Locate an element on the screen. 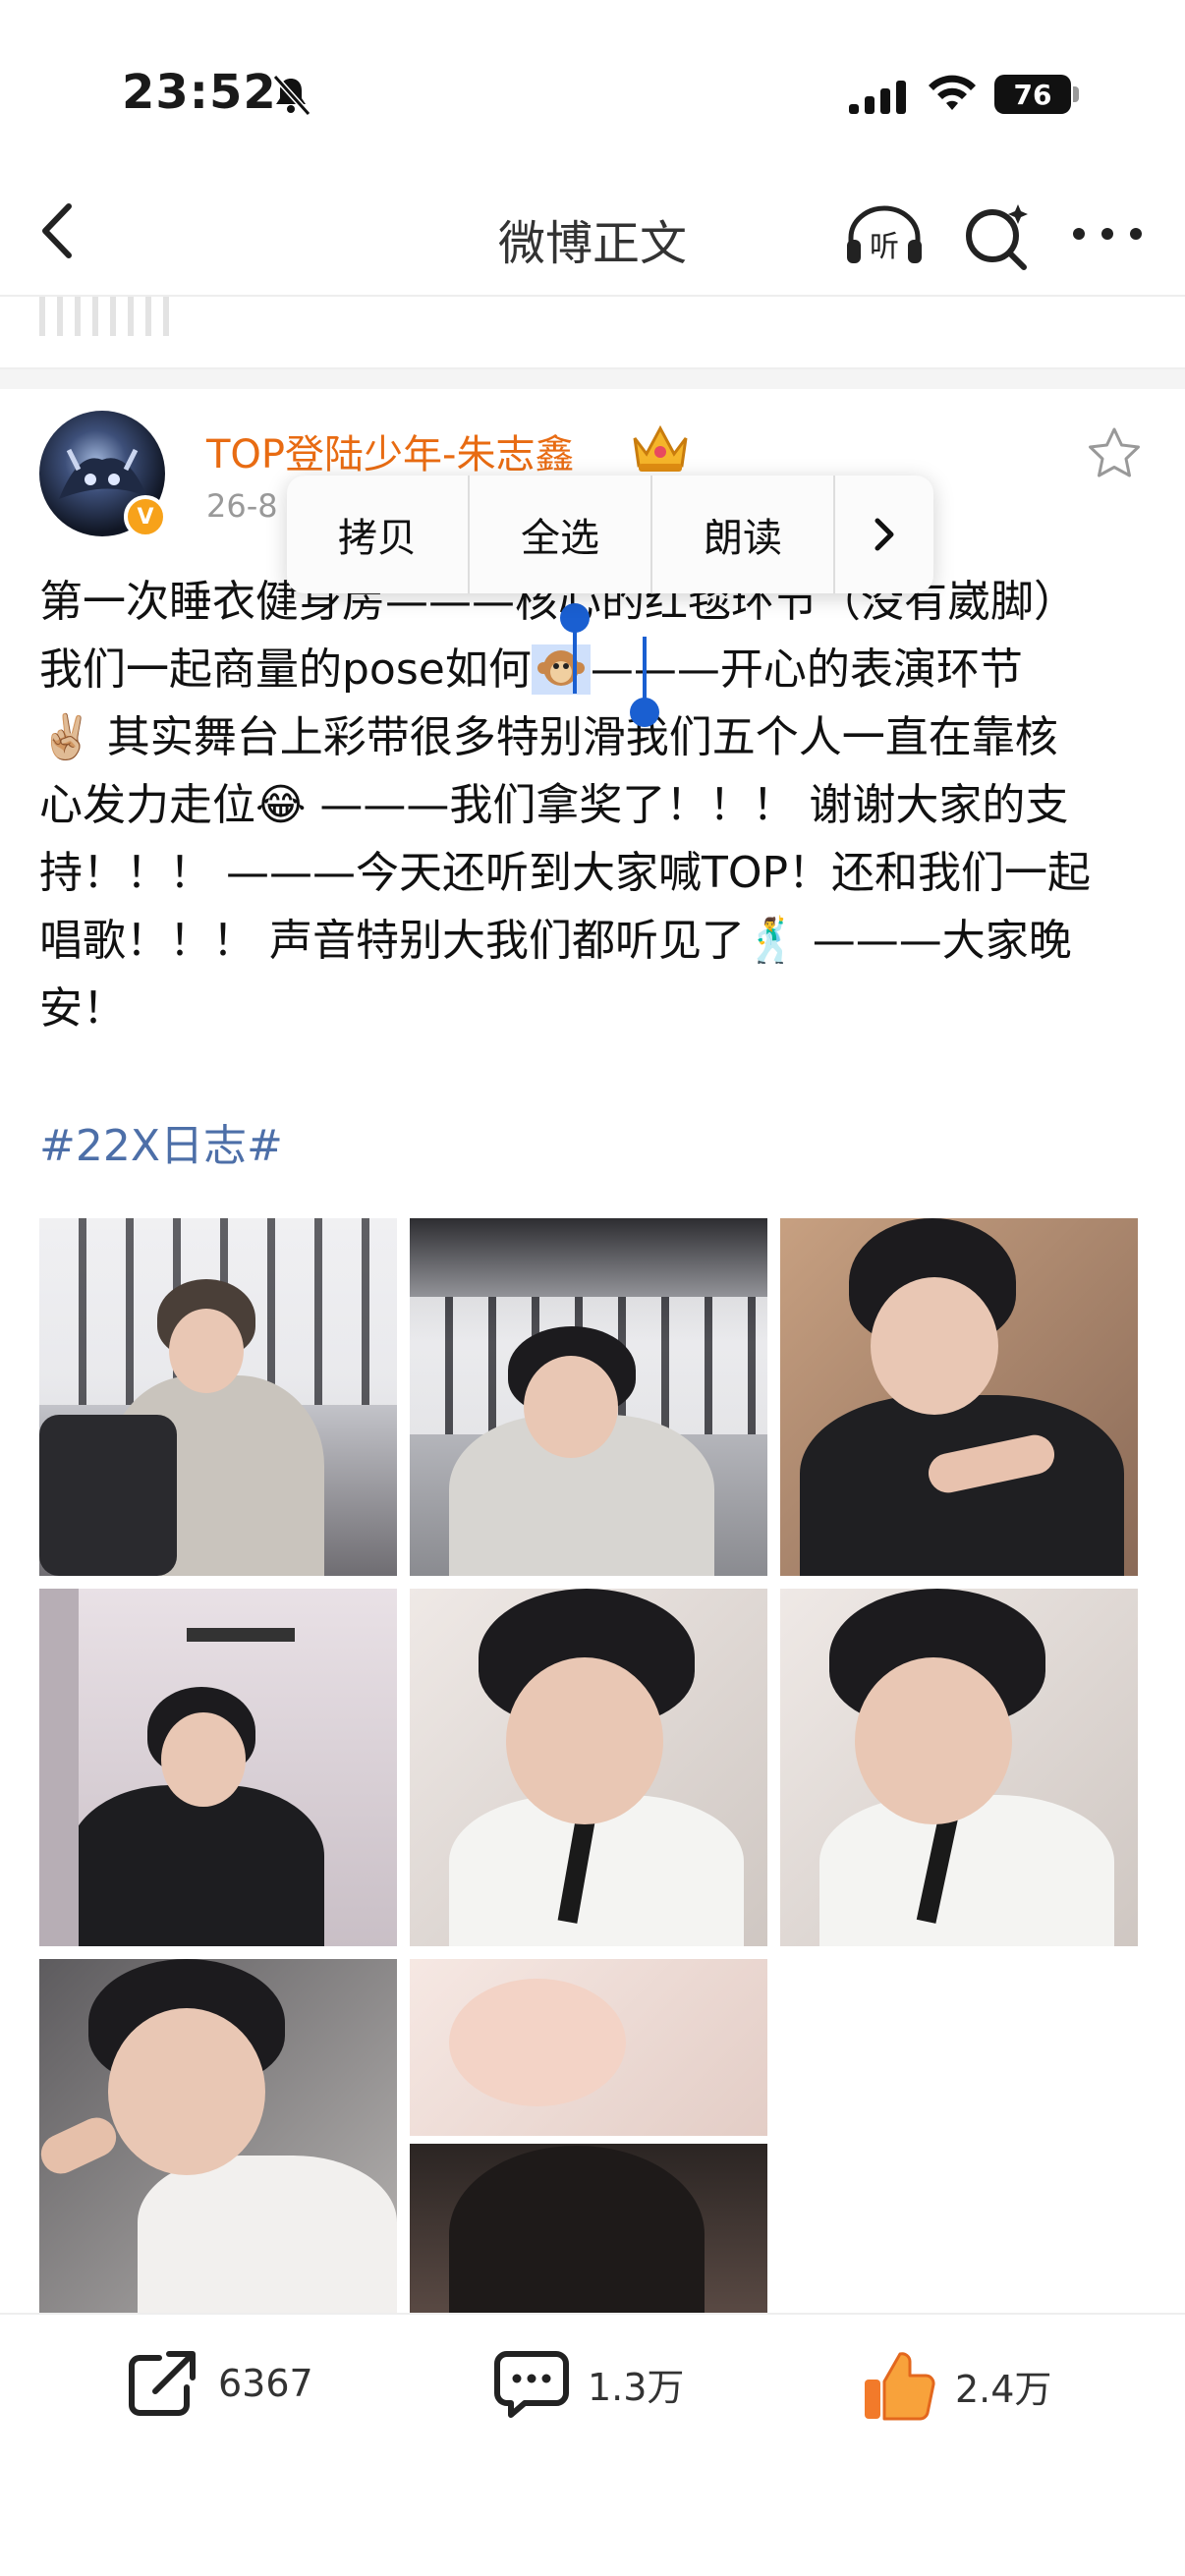 Image resolution: width=1185 pixels, height=2576 pixels. repost-count: 6367 is located at coordinates (265, 2383).